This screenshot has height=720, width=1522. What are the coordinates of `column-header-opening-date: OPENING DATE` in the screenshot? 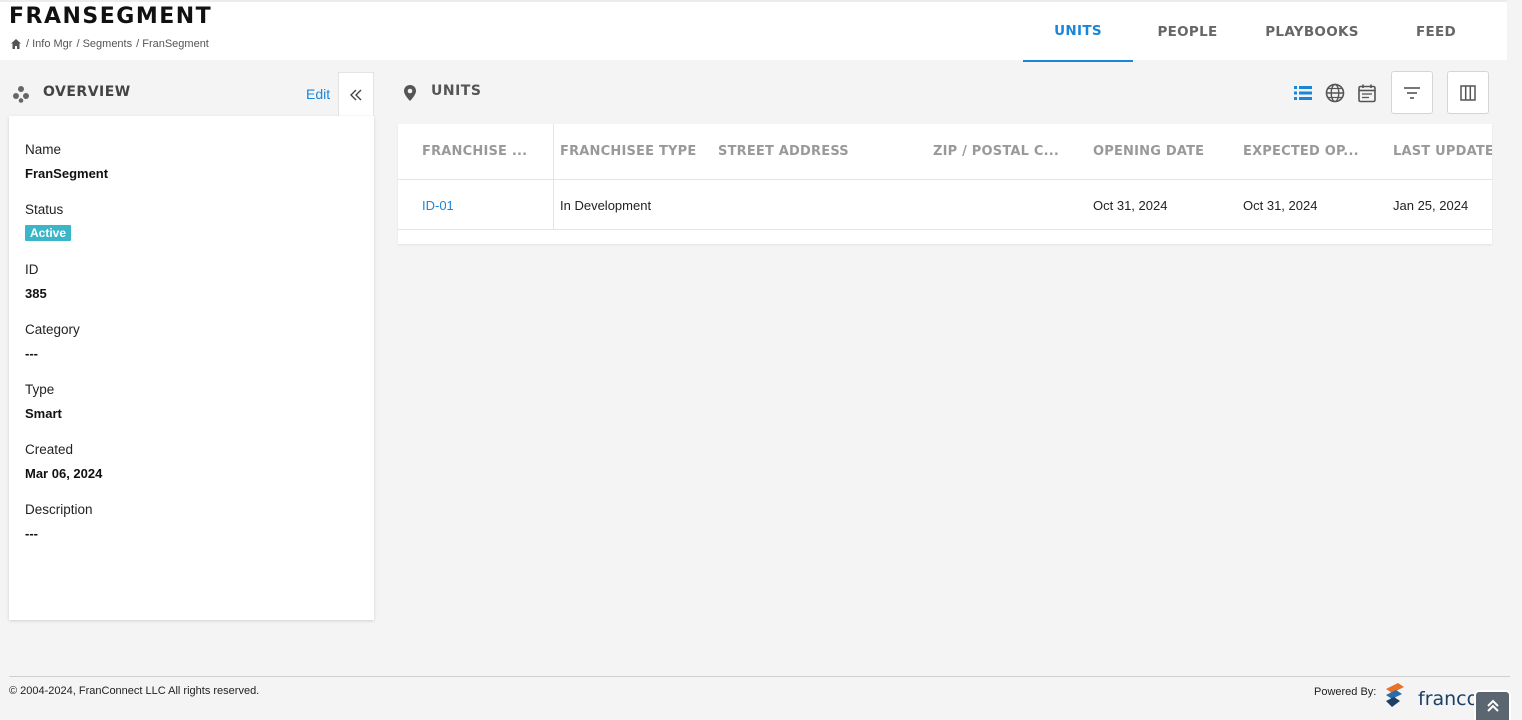 It's located at (1165, 152).